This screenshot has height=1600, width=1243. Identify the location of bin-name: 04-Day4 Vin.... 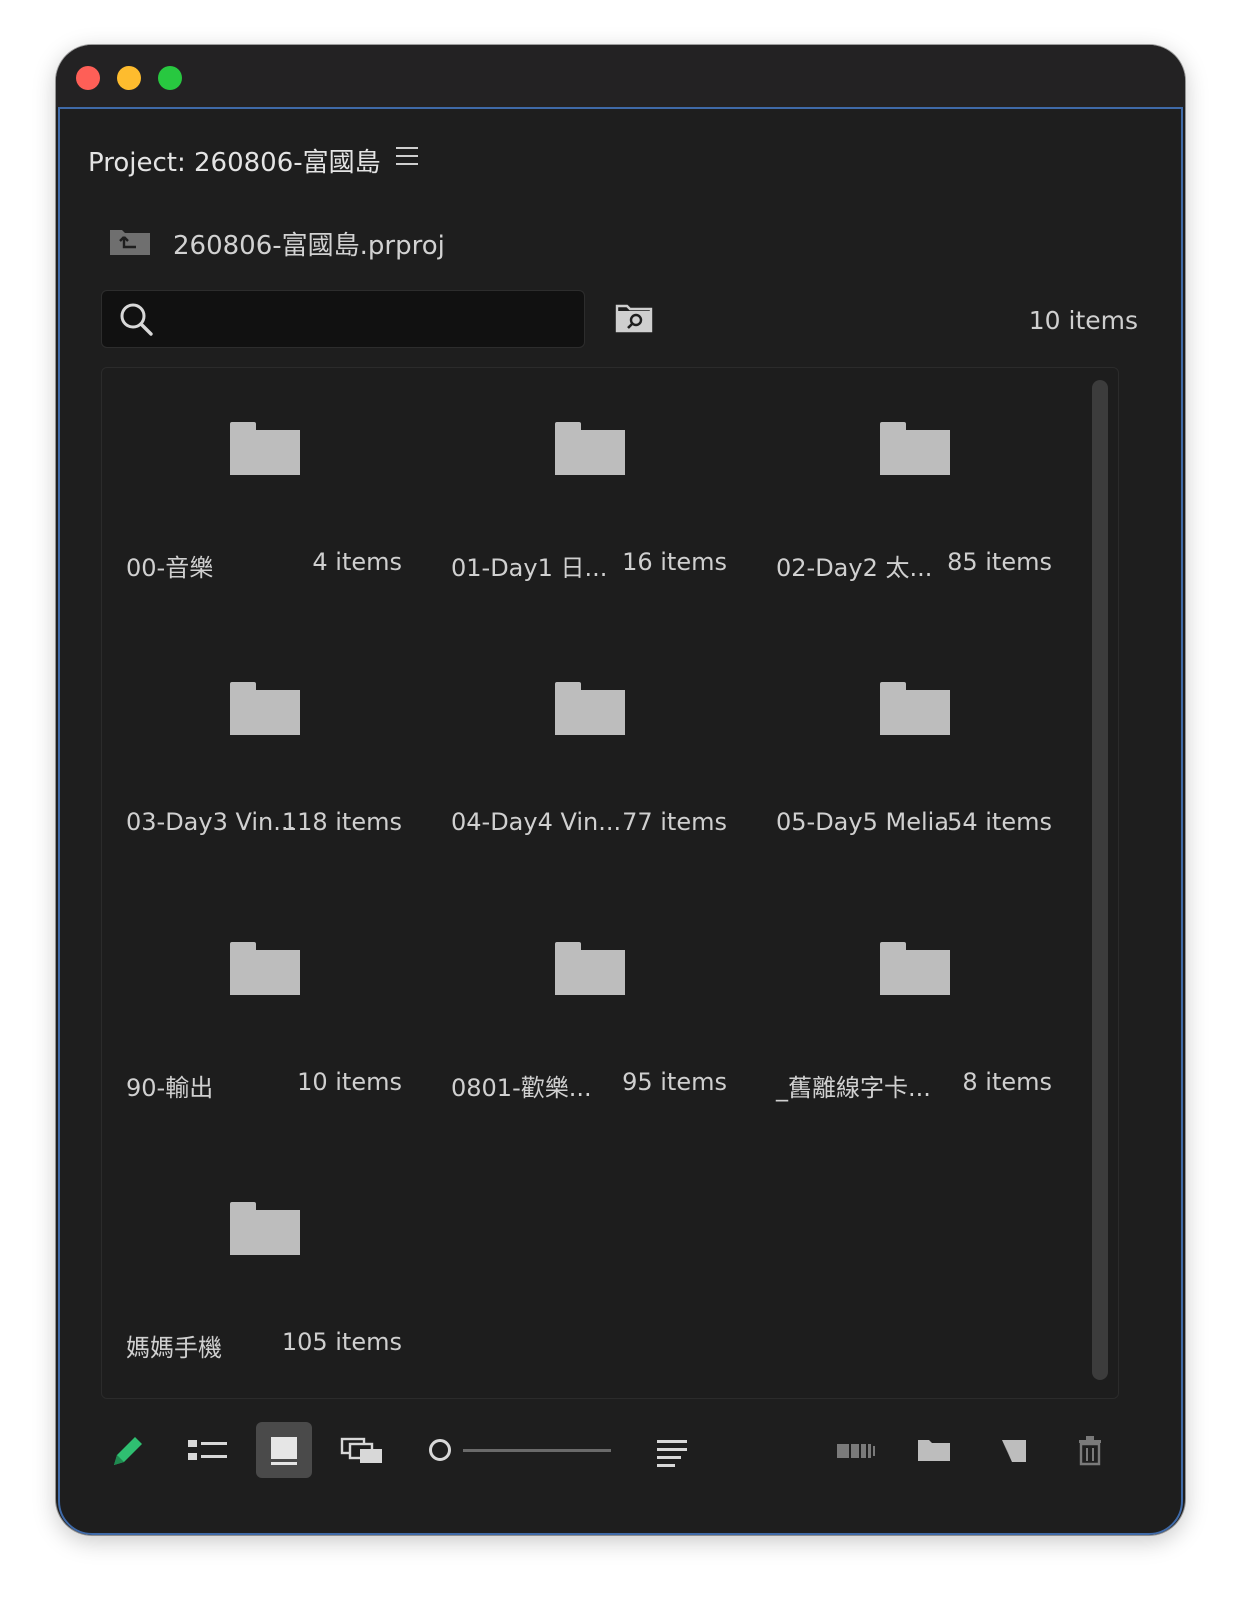
(536, 822).